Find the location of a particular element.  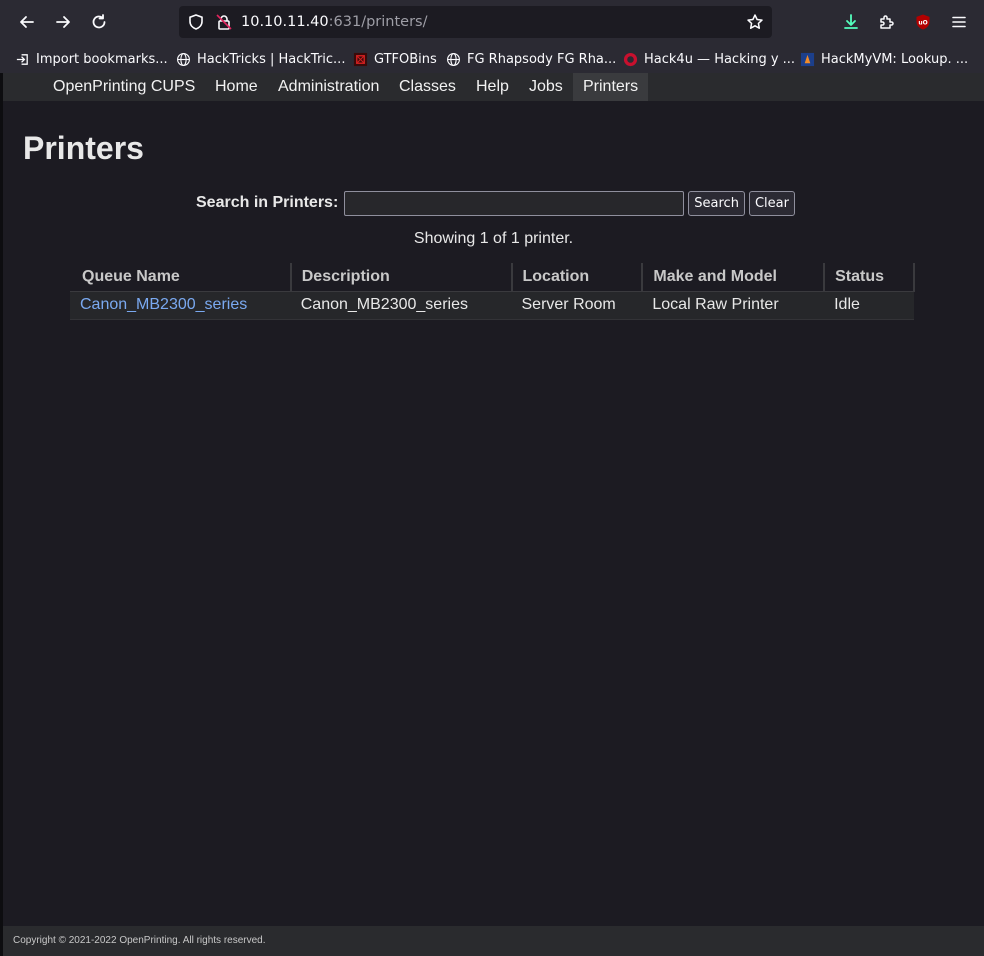

nav-classes: Classes is located at coordinates (427, 87).